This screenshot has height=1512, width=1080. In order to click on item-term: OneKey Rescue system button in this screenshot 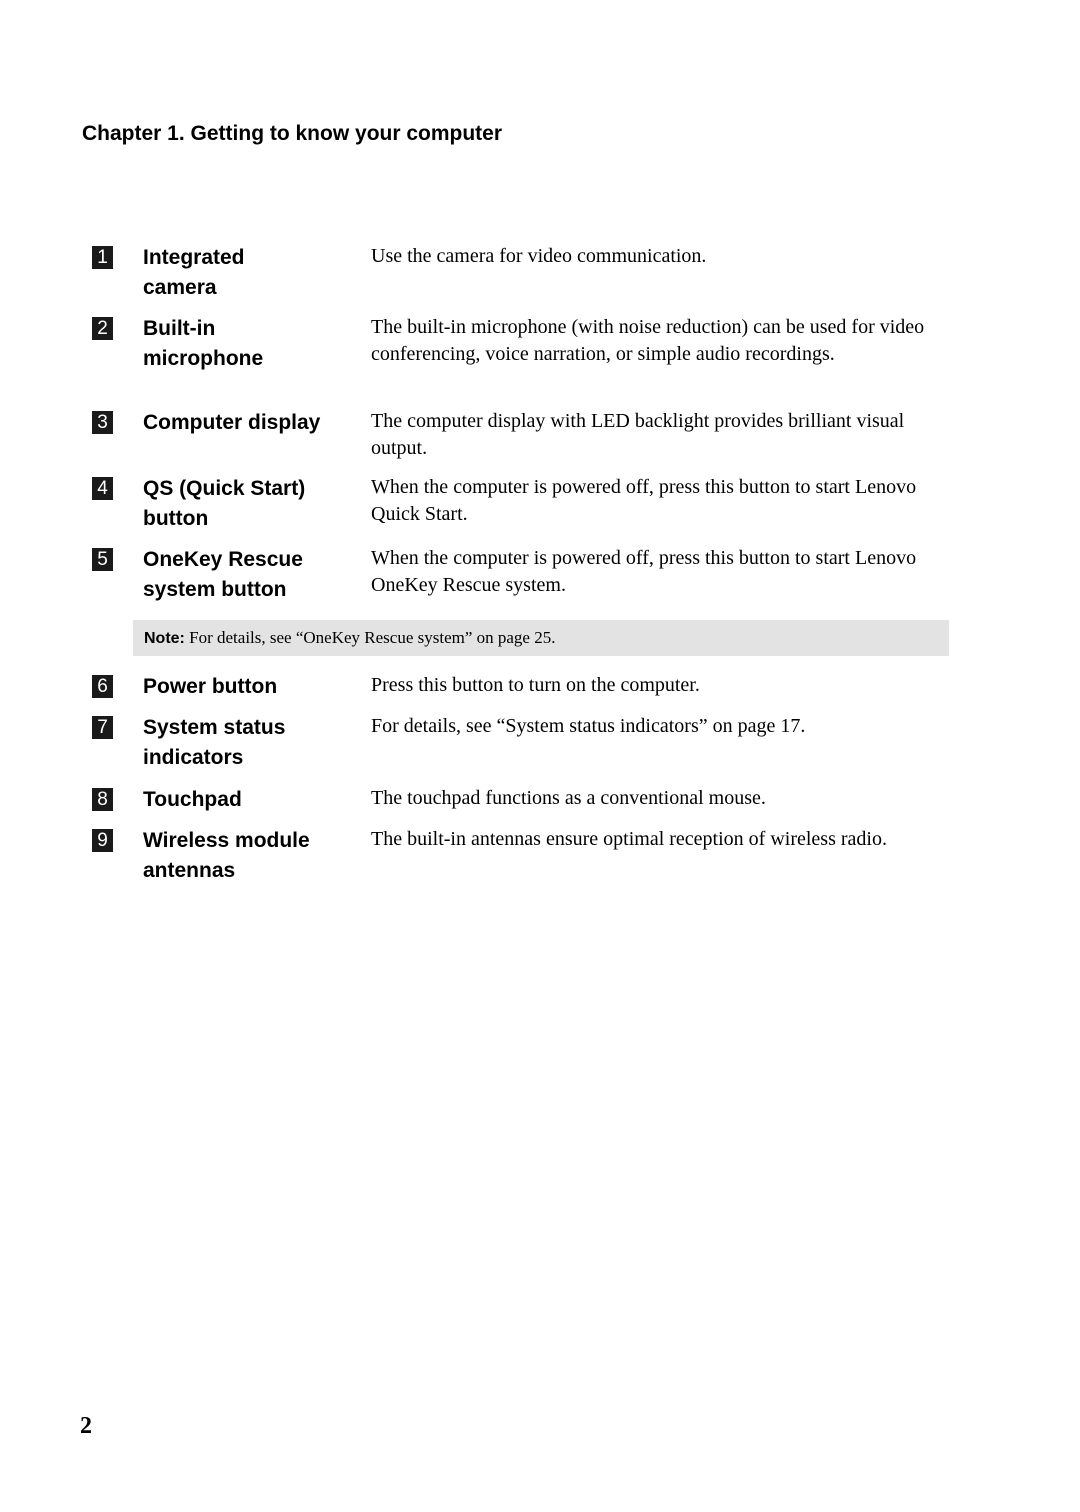, I will do `click(223, 574)`.